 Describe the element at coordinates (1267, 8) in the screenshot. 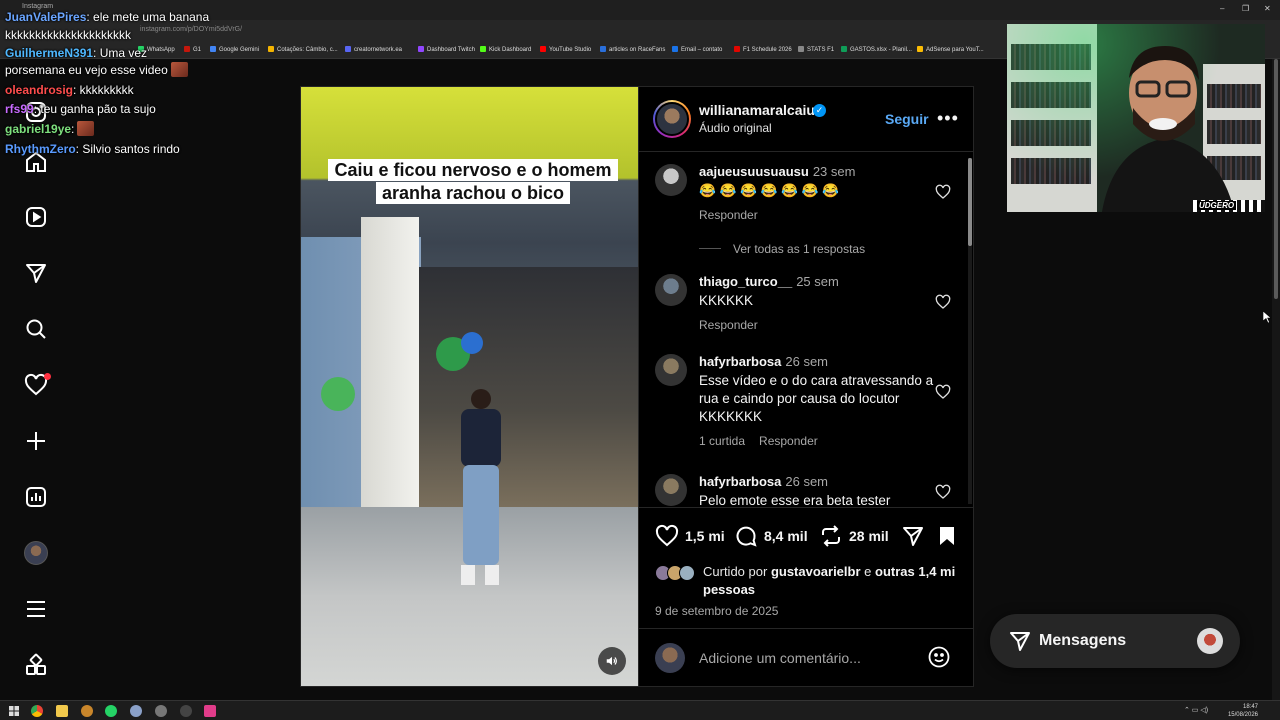

I see `close-icon: ✕` at that location.